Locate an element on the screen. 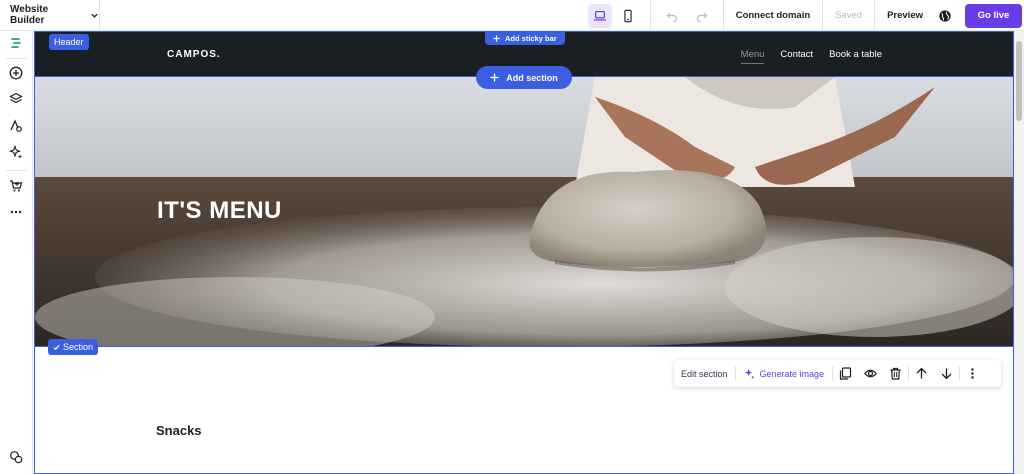 This screenshot has height=474, width=1024. add-element-icon is located at coordinates (16, 73).